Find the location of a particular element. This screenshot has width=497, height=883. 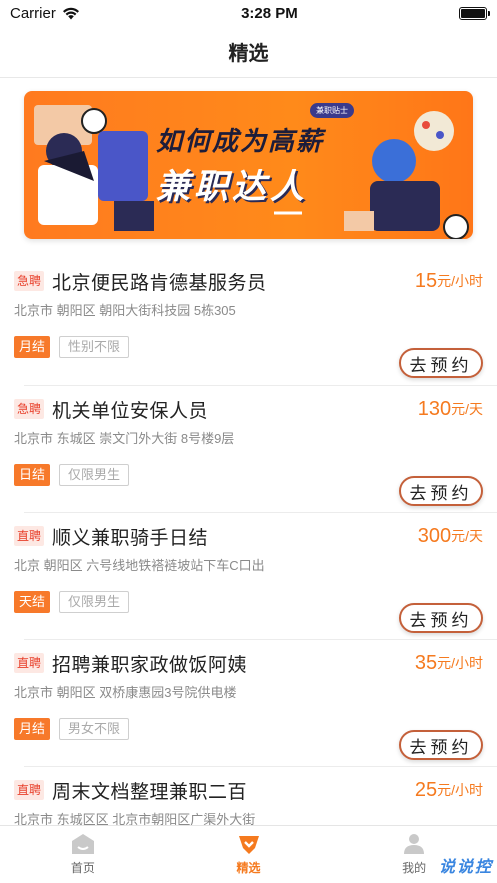

job-title: 周末文档整理兼职二百 is located at coordinates (150, 792).